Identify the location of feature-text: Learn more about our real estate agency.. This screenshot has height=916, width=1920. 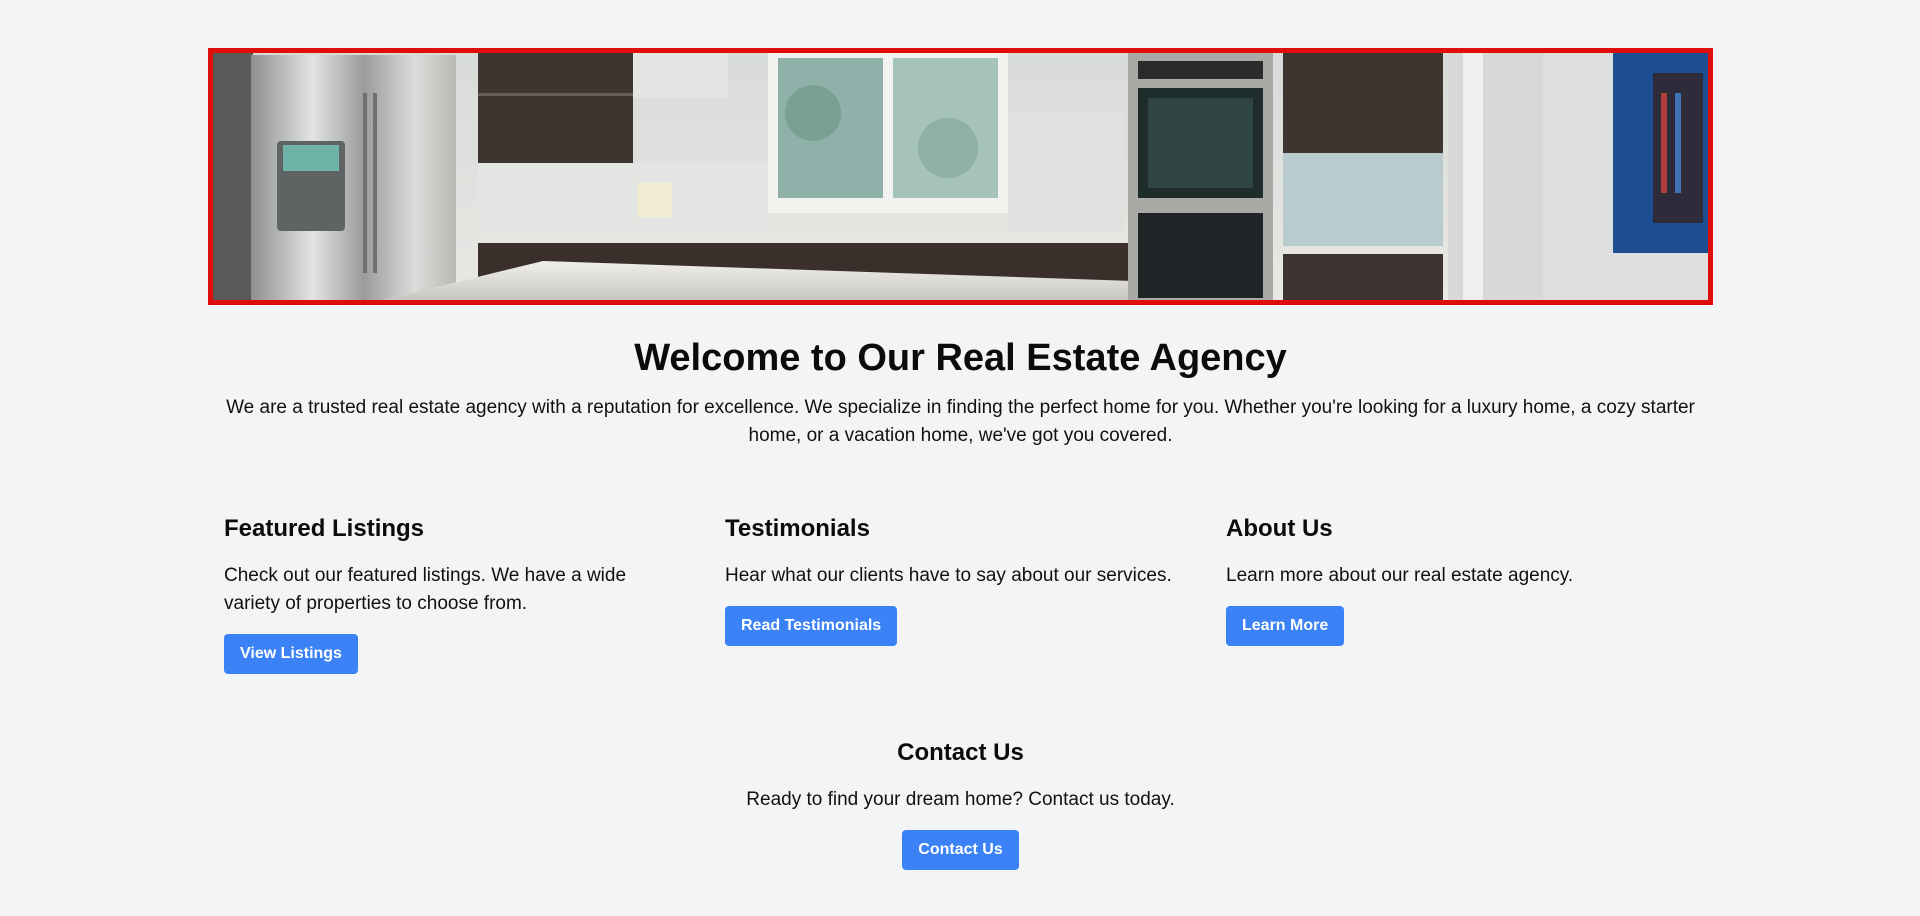
(1400, 575).